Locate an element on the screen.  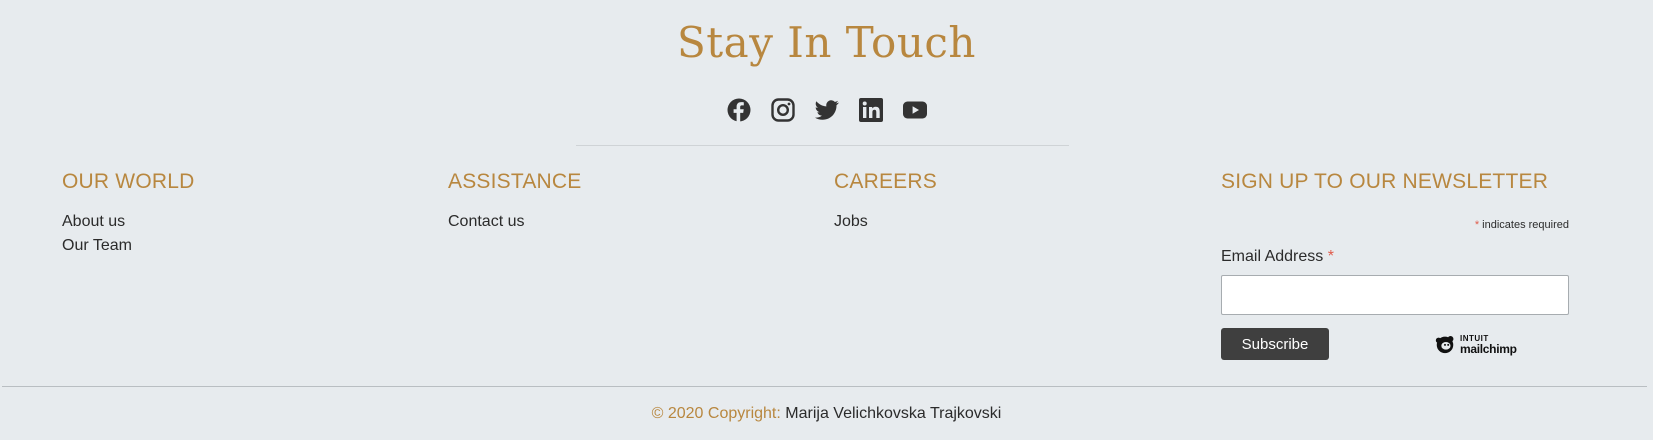
careers-heading: CAREERS is located at coordinates (885, 181).